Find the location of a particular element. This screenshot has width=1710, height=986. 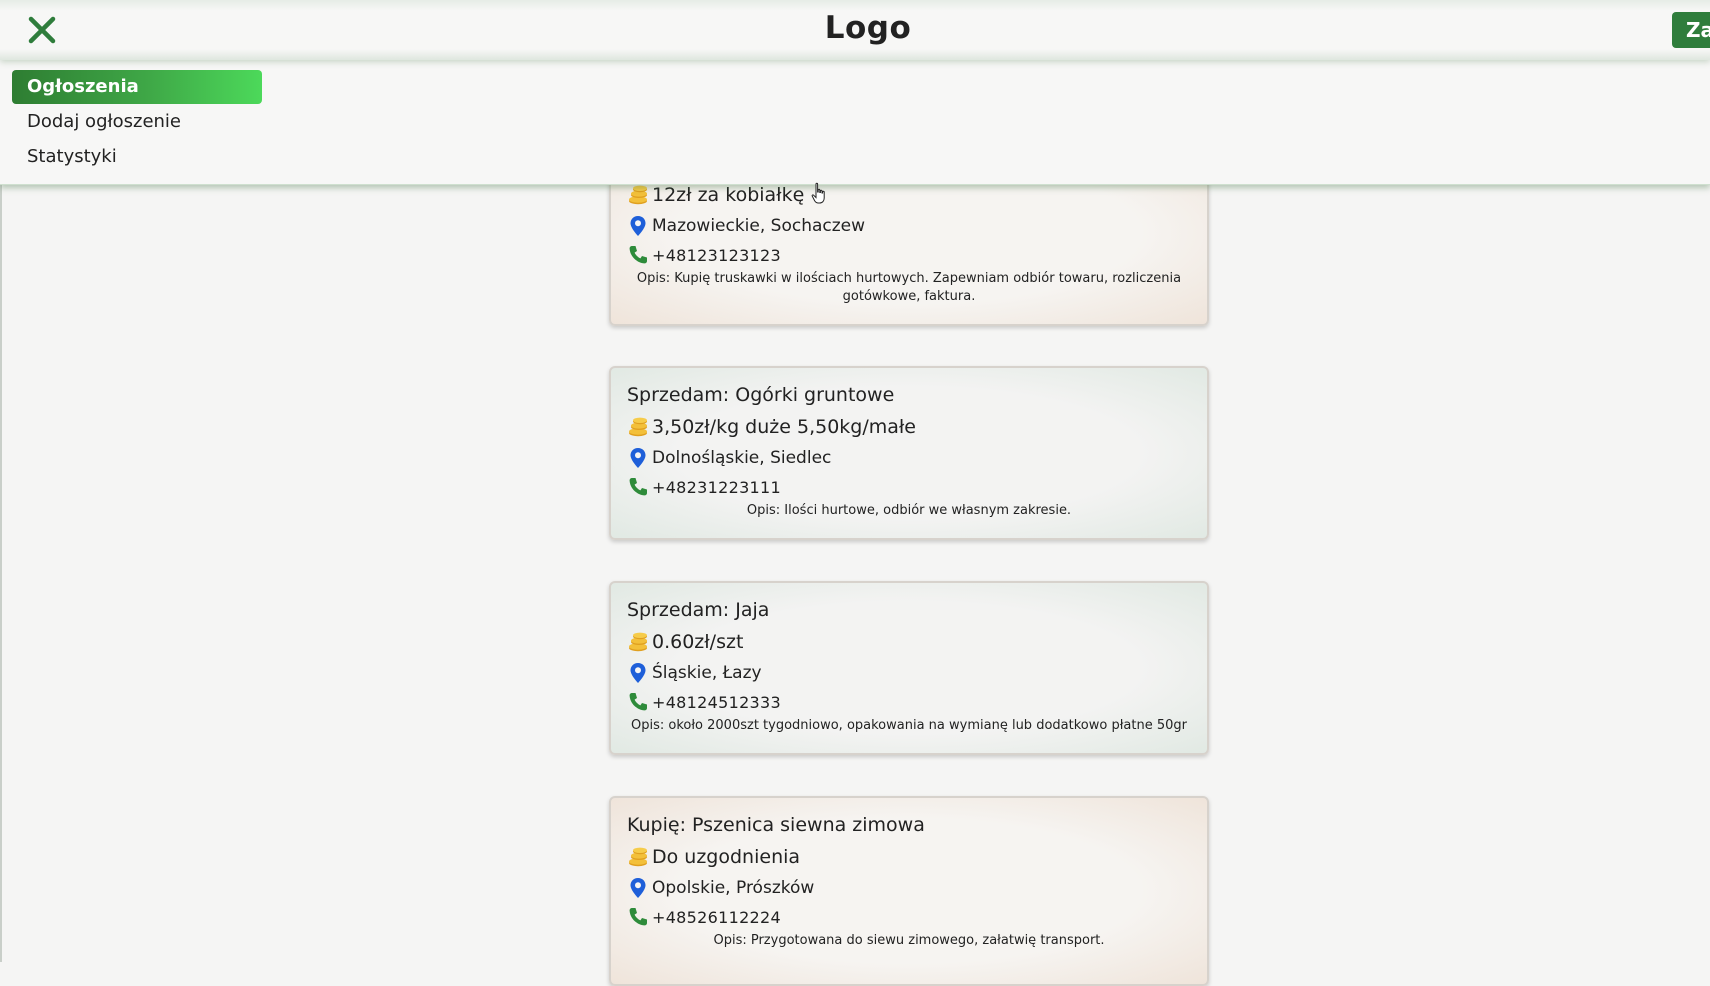

listing-phone: +48123123123 is located at coordinates (716, 255).